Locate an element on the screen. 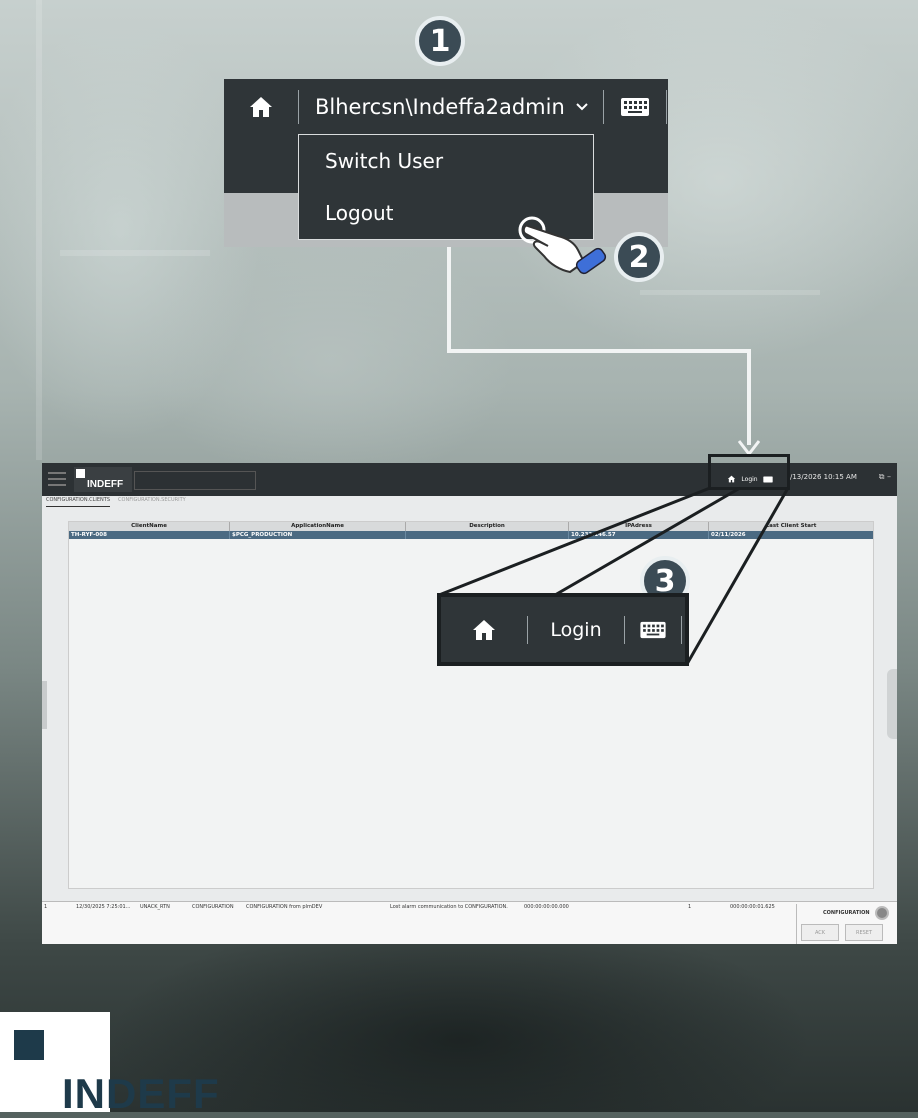 Image resolution: width=918 pixels, height=1118 pixels. home-icon is located at coordinates (484, 629).